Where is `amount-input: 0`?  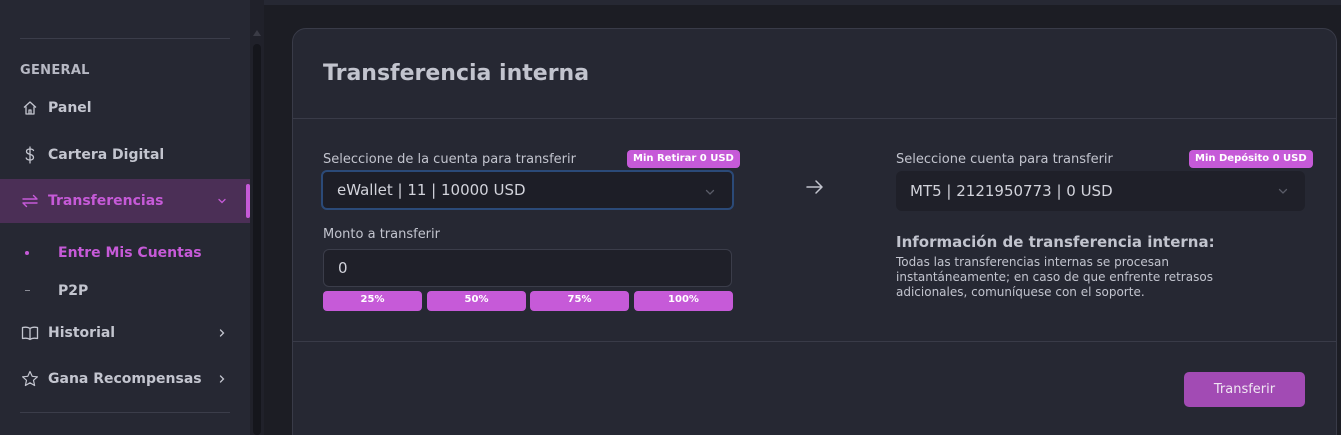 amount-input: 0 is located at coordinates (527, 268).